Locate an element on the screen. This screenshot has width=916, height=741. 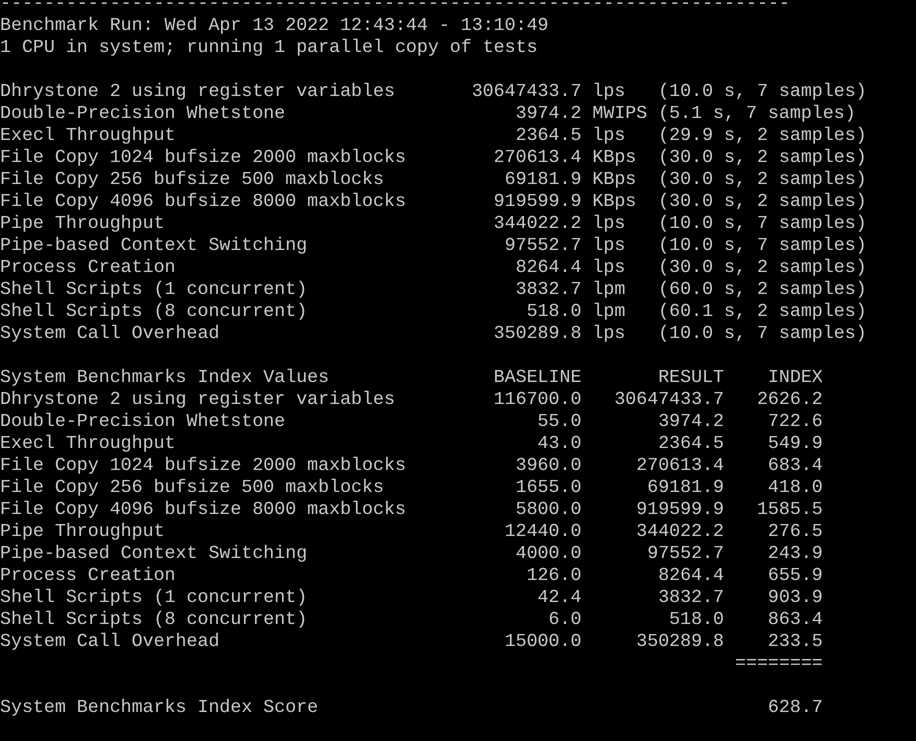
baseline-value: 4000.0 is located at coordinates (549, 554).